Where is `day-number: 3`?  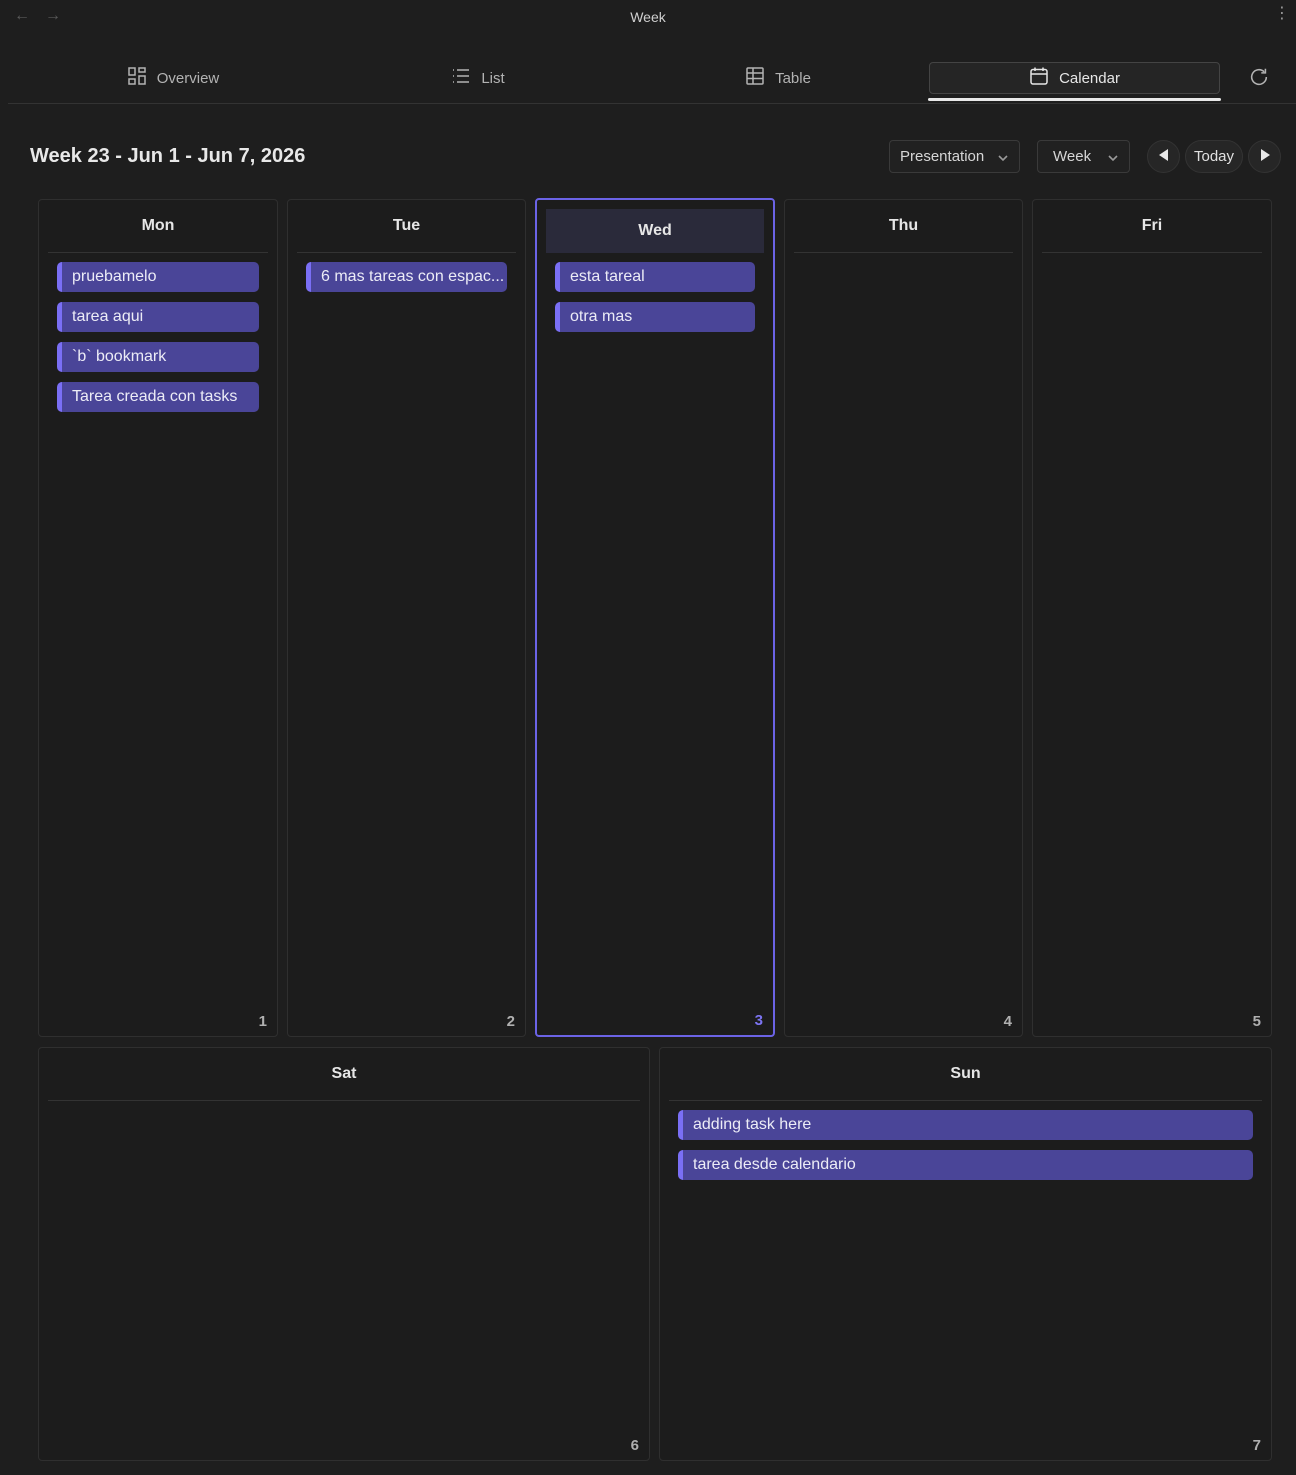 day-number: 3 is located at coordinates (758, 1020).